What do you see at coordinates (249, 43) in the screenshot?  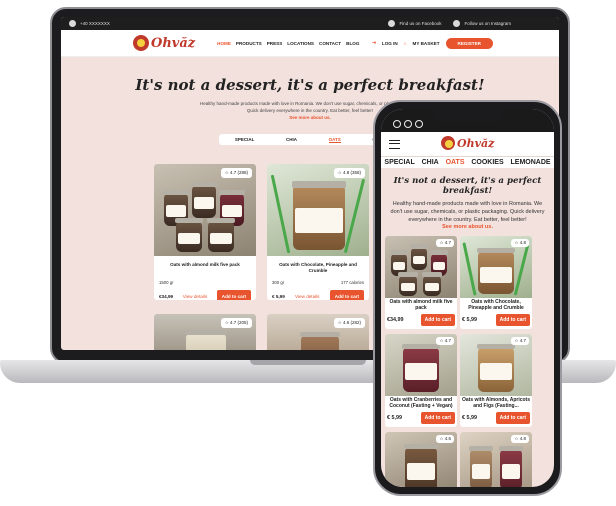 I see `nav-products: PRODUCTS` at bounding box center [249, 43].